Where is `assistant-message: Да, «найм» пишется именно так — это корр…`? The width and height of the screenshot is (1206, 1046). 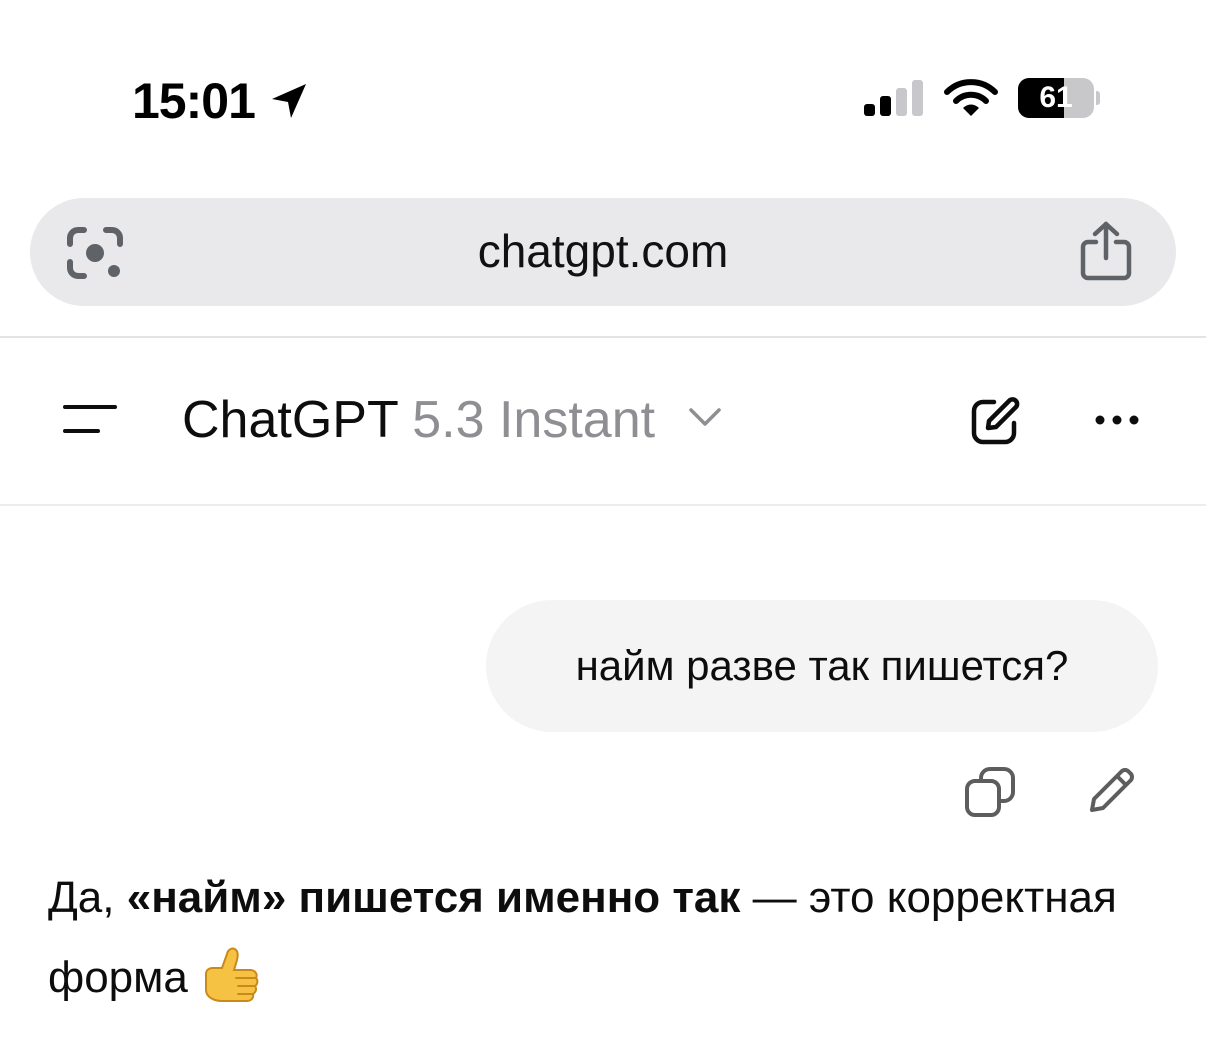 assistant-message: Да, «найм» пишется именно так — это корр… is located at coordinates (608, 938).